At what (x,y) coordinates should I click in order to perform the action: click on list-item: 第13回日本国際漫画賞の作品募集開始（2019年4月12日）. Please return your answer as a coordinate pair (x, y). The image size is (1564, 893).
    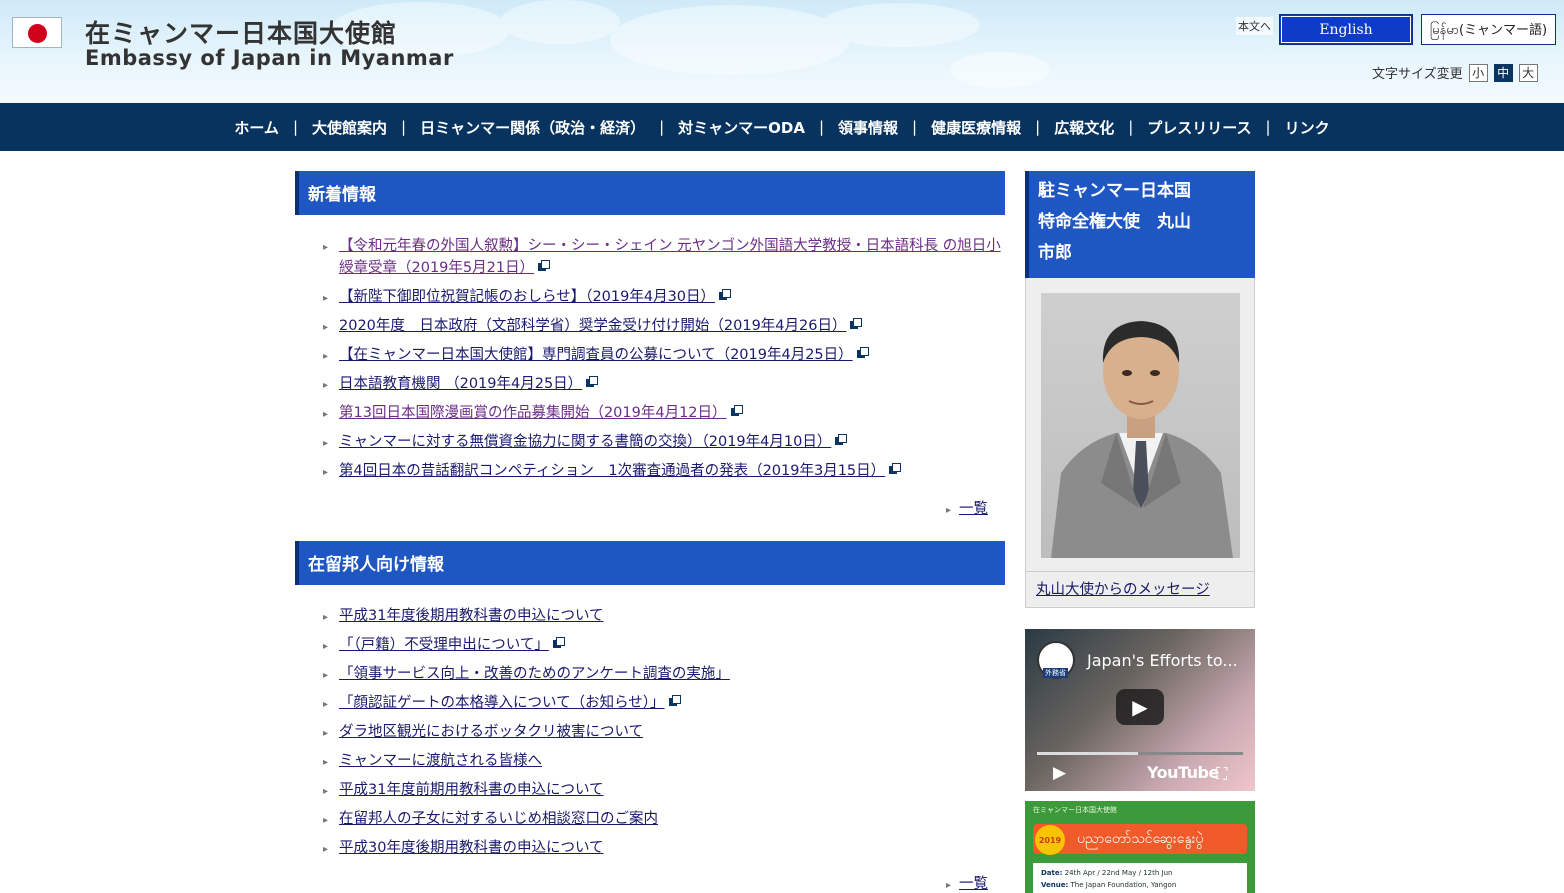
    Looking at the image, I should click on (663, 414).